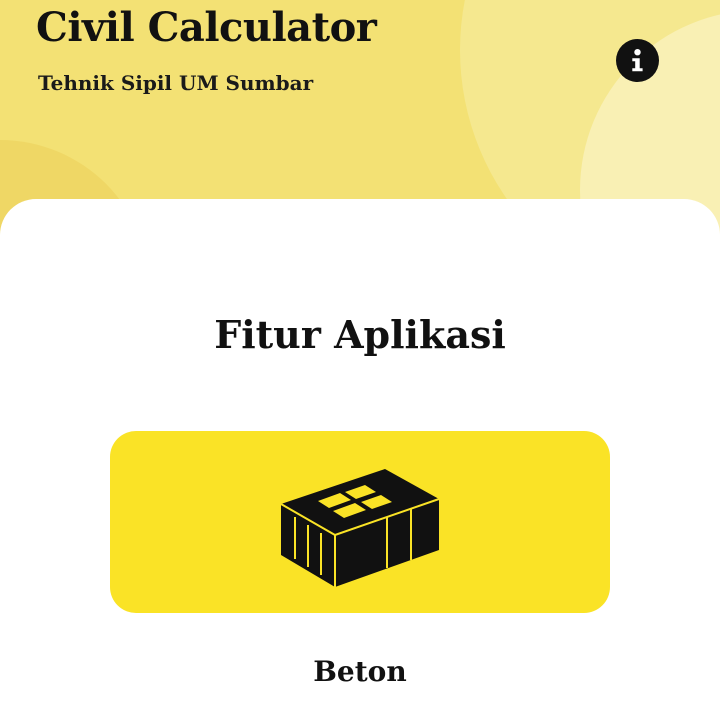  Describe the element at coordinates (206, 27) in the screenshot. I see `app-title: Civil Calculator` at that location.